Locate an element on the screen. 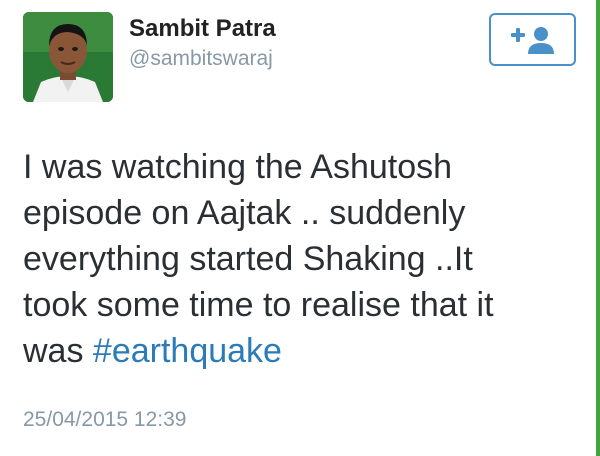 This screenshot has width=600, height=456. tweet-text-line: episode on Aajtak .. suddenly is located at coordinates (244, 213).